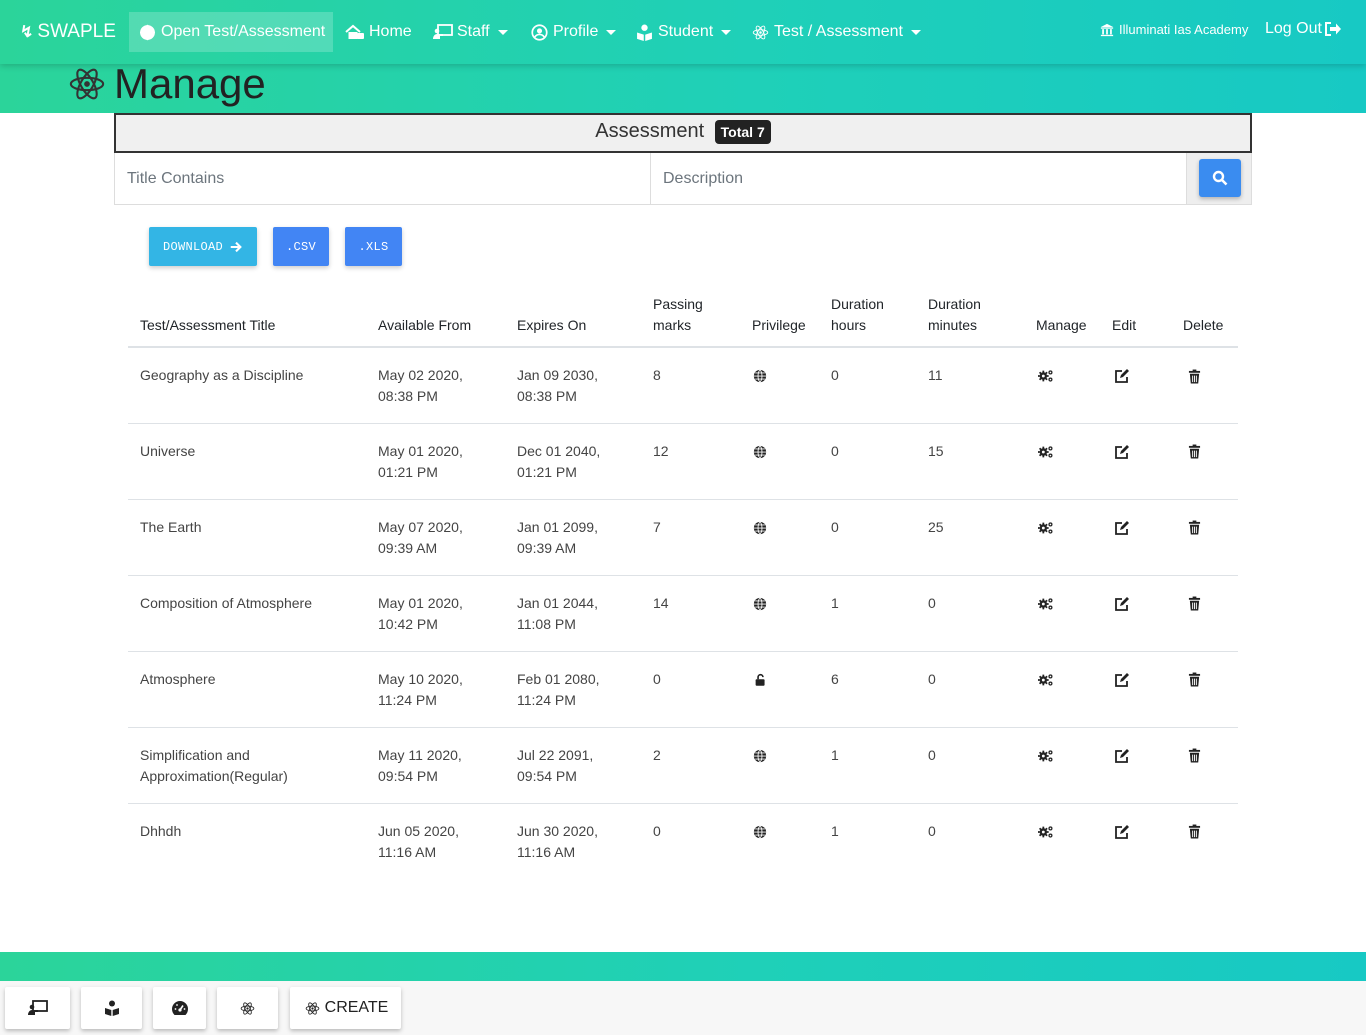 The height and width of the screenshot is (1035, 1366). Describe the element at coordinates (1174, 29) in the screenshot. I see `institution-link: Illuminati Ias Academy` at that location.